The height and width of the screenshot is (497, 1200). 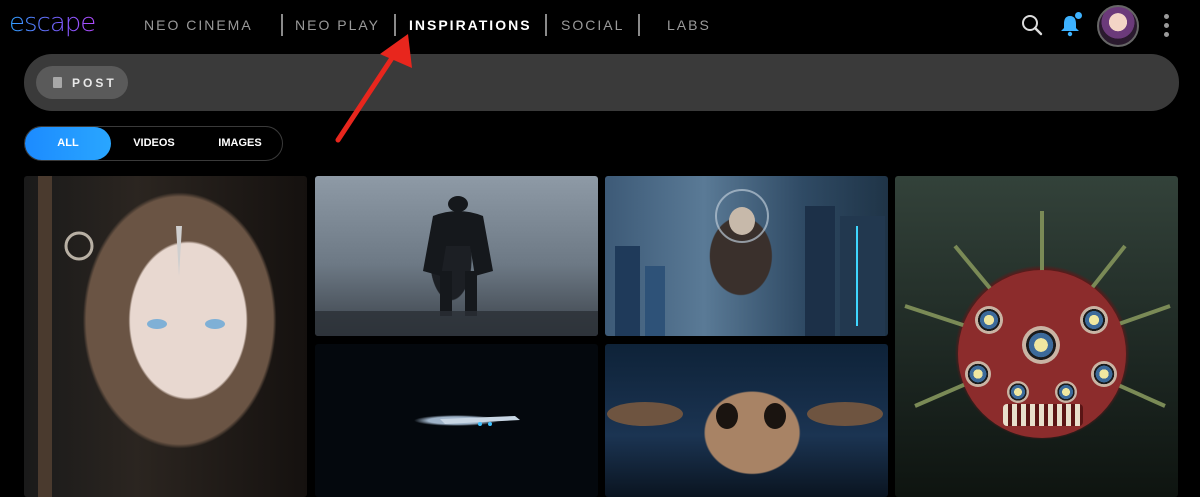 I want to click on nav-labs: LABS, so click(x=689, y=25).